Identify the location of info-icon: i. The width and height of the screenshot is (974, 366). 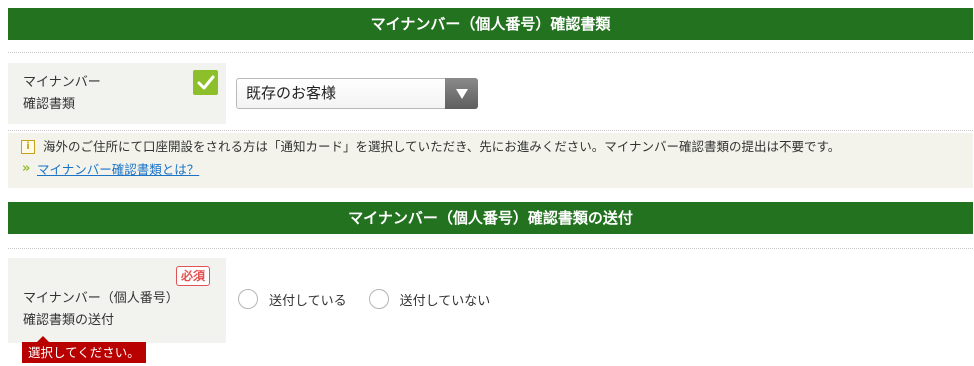
(28, 147).